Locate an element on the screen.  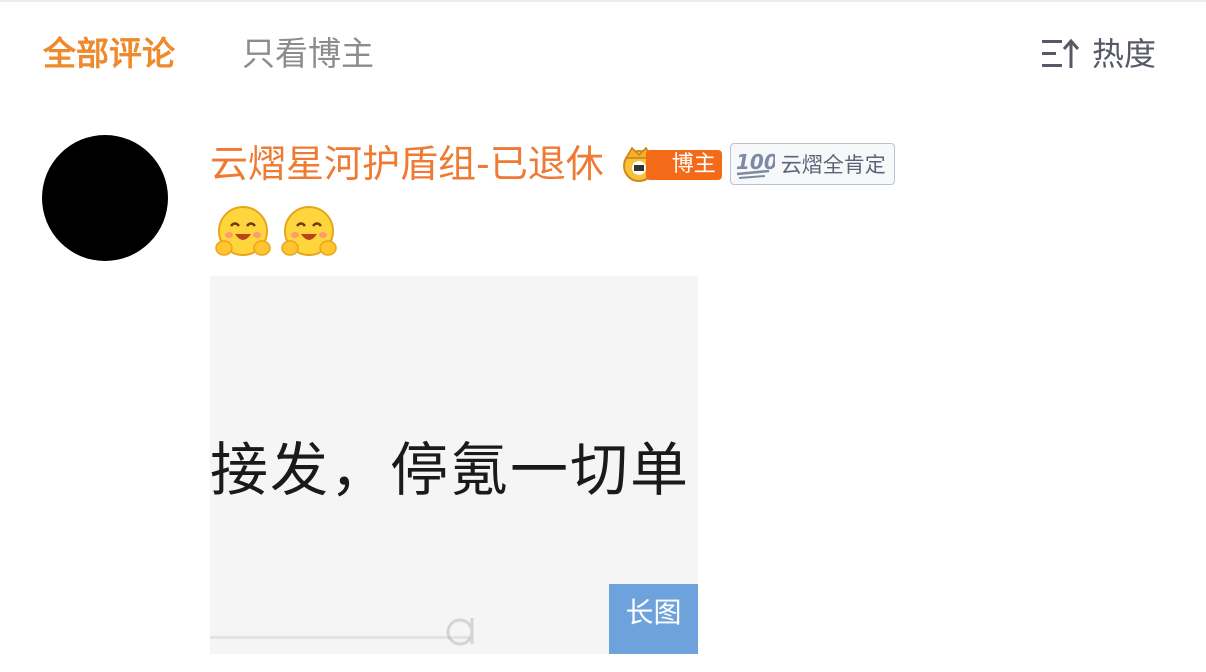
svg-text: 100 is located at coordinates (755, 162).